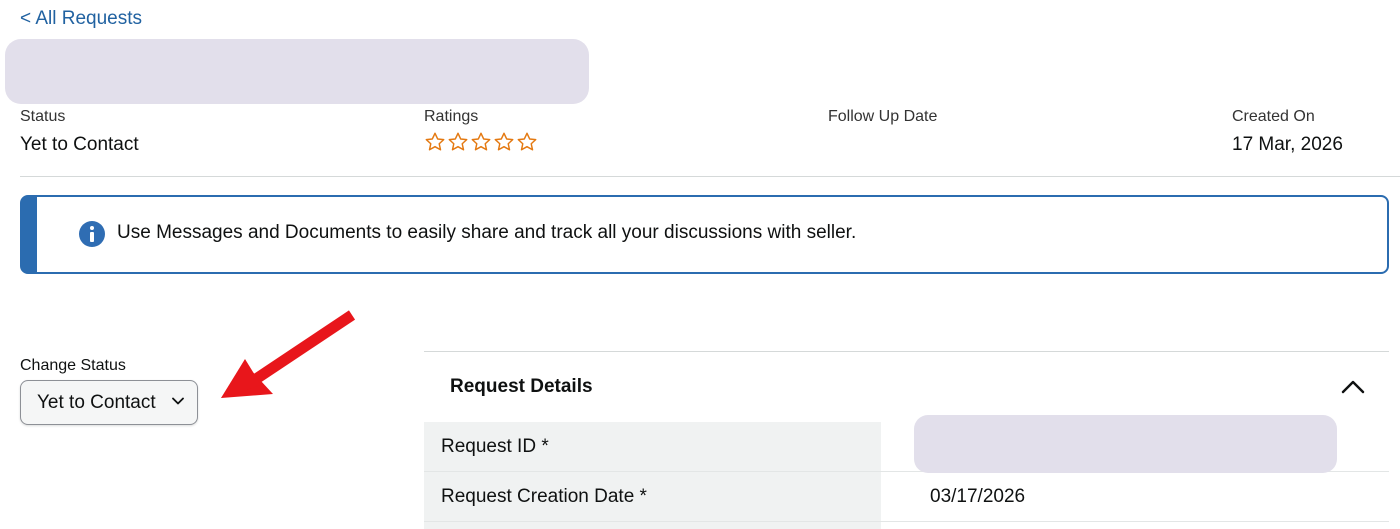  What do you see at coordinates (652, 496) in the screenshot?
I see `creation-date-key: Request Creation Date *` at bounding box center [652, 496].